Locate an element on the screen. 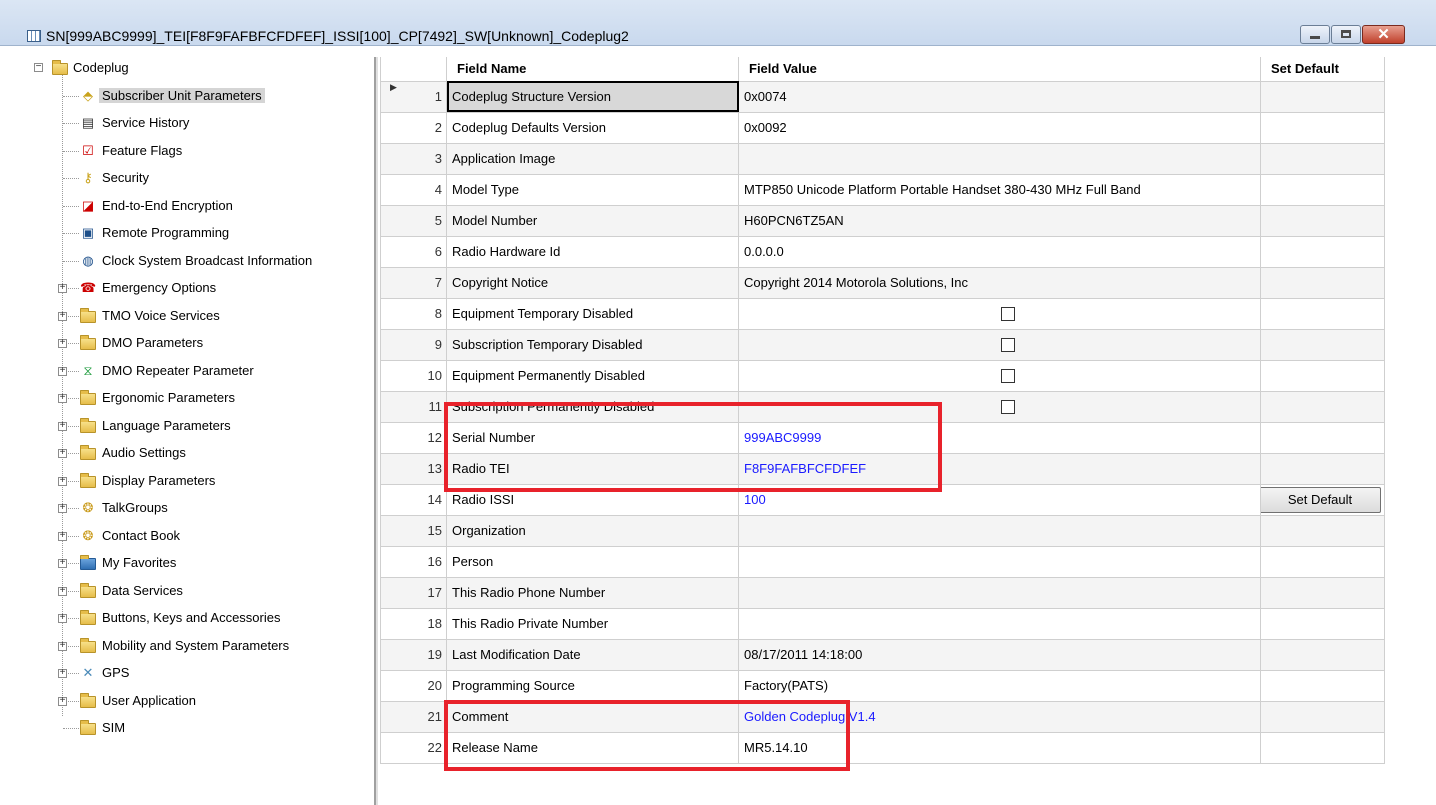  field-name-cell: Person is located at coordinates (592, 561).